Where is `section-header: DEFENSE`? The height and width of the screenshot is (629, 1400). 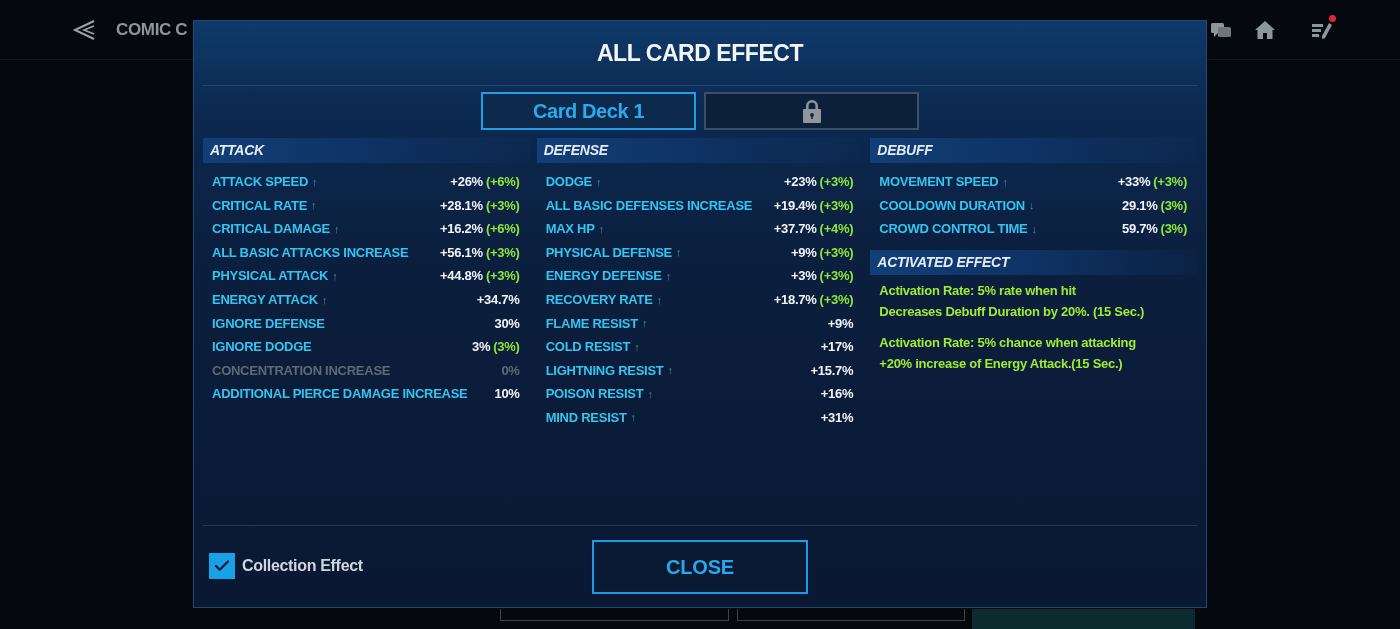
section-header: DEFENSE is located at coordinates (700, 150).